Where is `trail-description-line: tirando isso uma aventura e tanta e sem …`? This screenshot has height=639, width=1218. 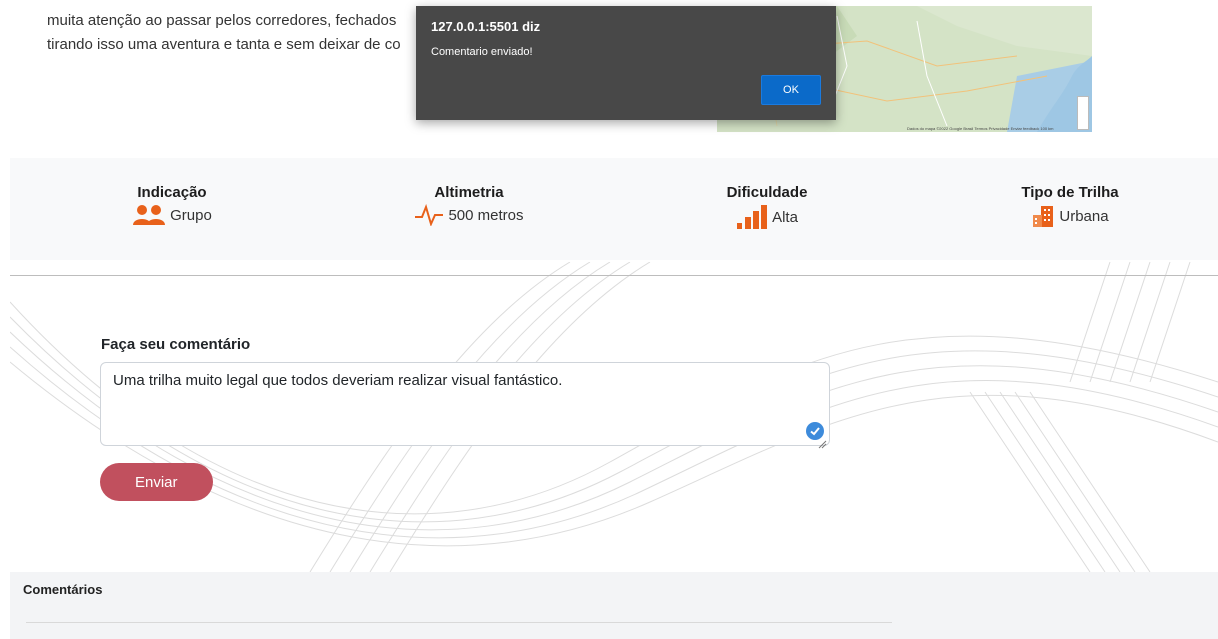 trail-description-line: tirando isso uma aventura e tanta e sem … is located at coordinates (224, 44).